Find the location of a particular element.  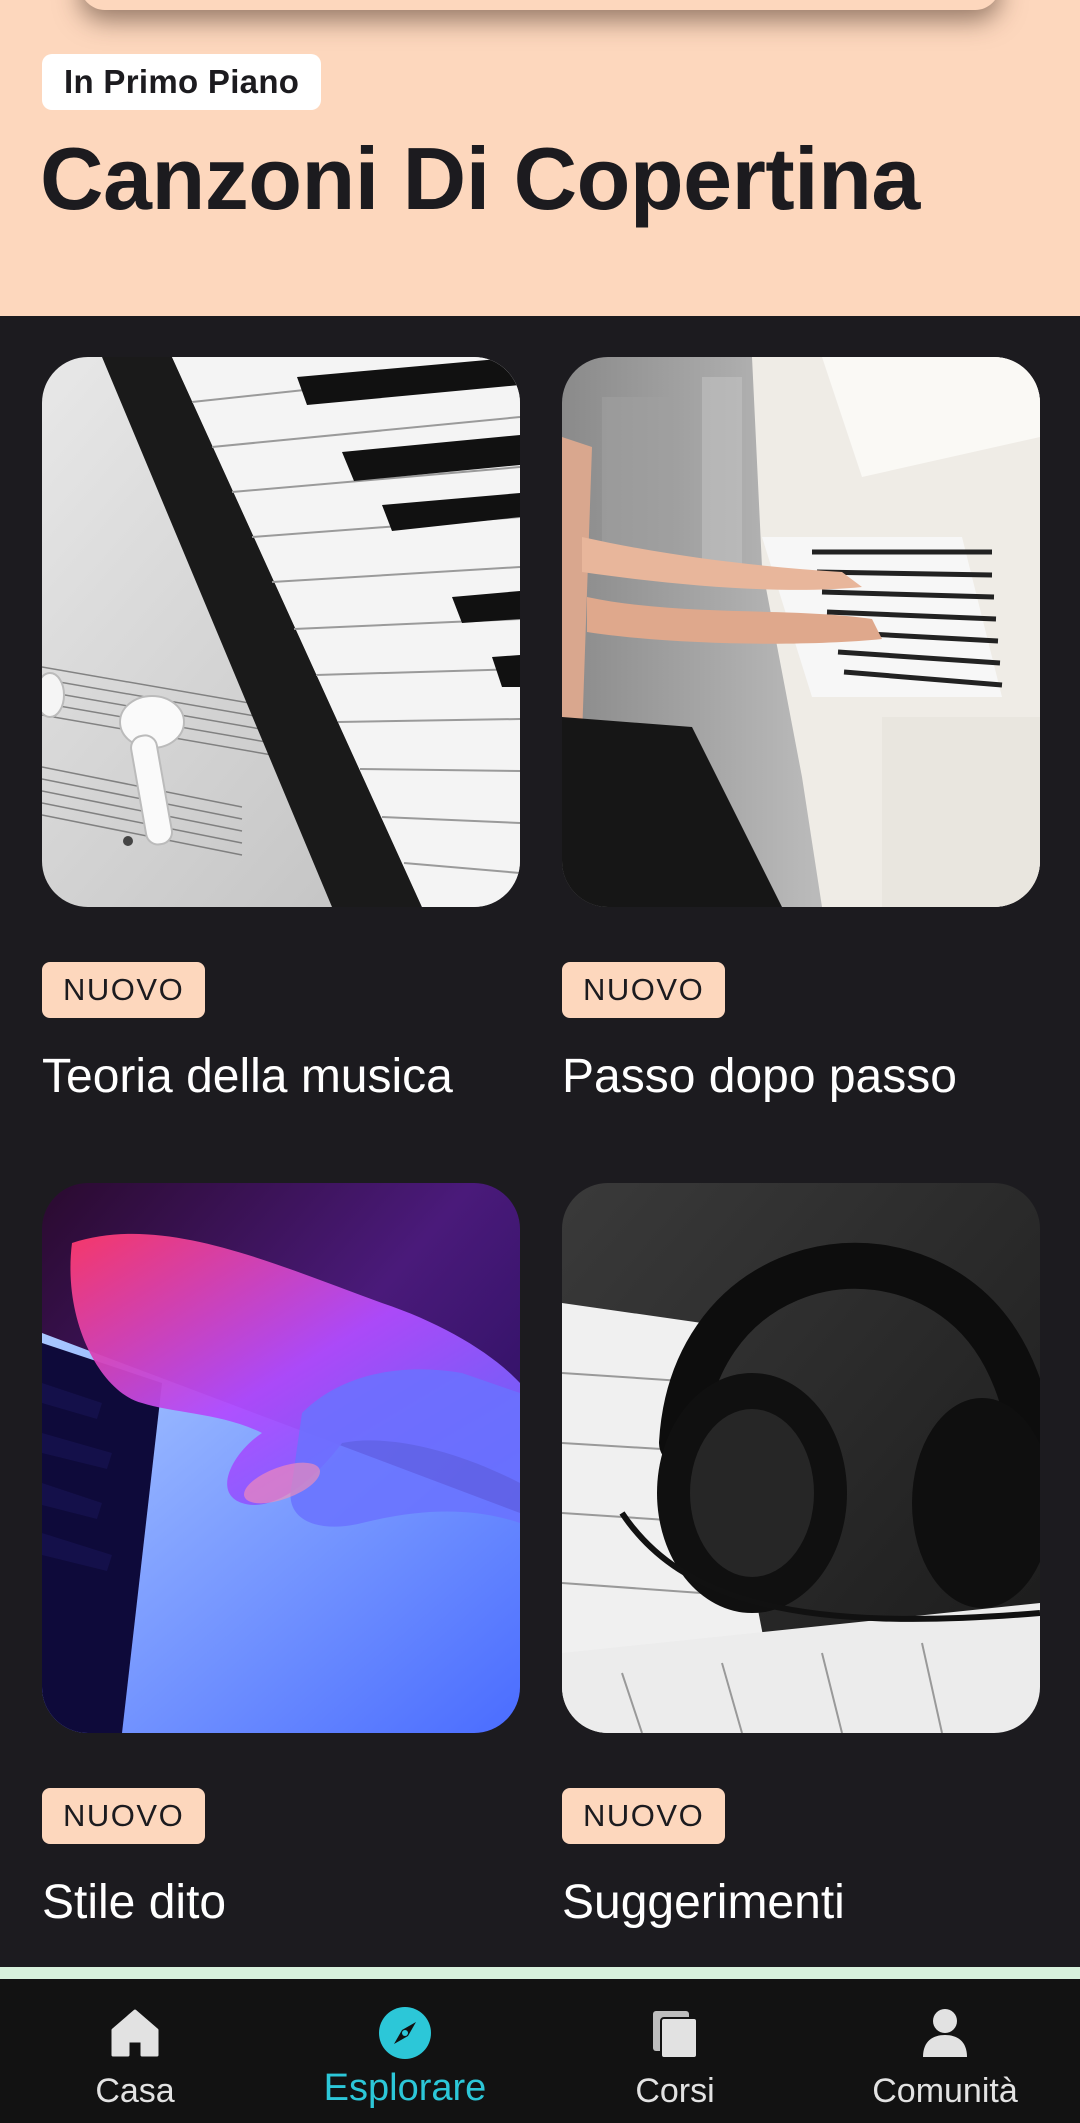

nav-label: Corsi is located at coordinates (675, 2091).